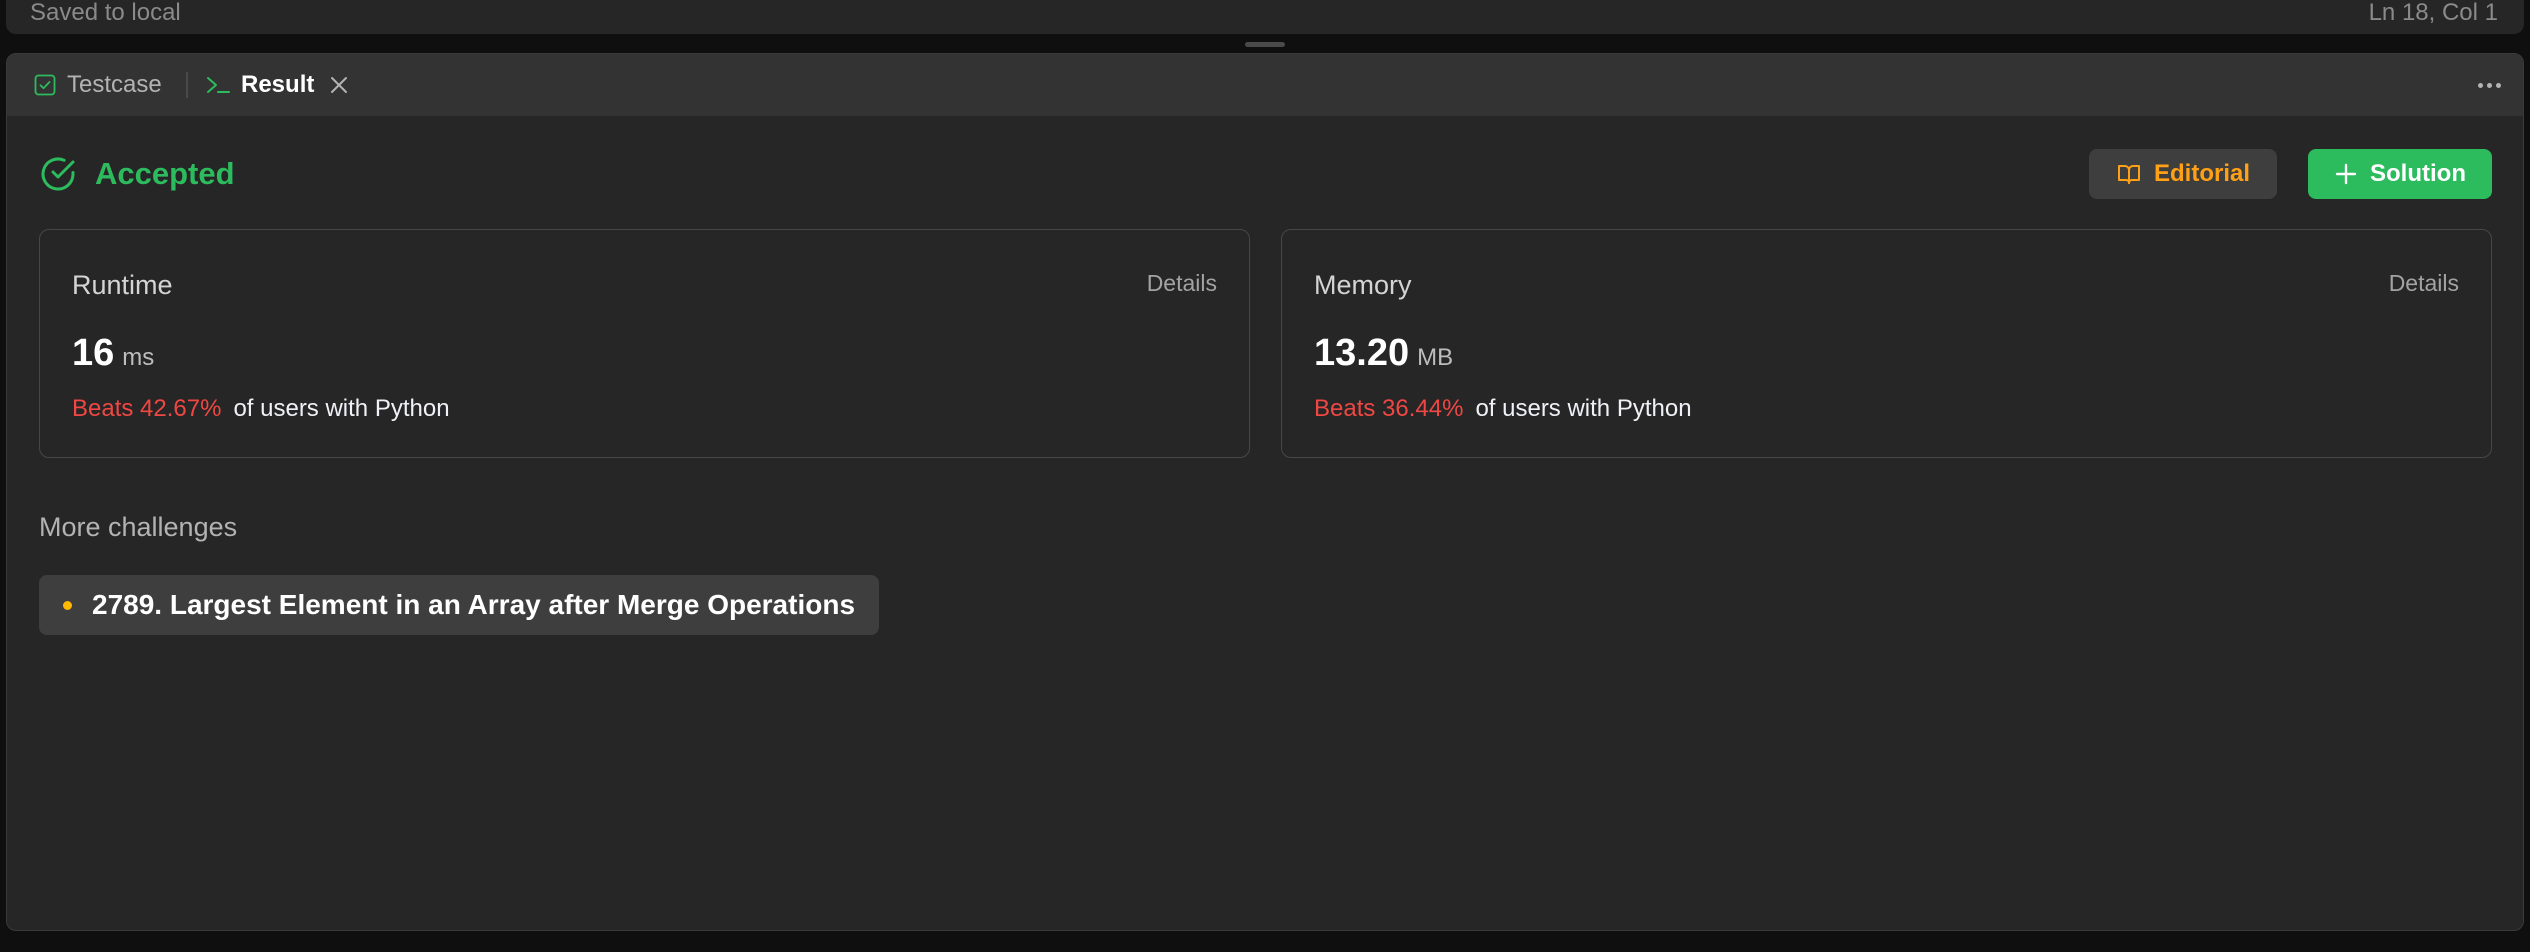 This screenshot has height=952, width=2530. What do you see at coordinates (2424, 283) in the screenshot?
I see `memory-details-link: Details` at bounding box center [2424, 283].